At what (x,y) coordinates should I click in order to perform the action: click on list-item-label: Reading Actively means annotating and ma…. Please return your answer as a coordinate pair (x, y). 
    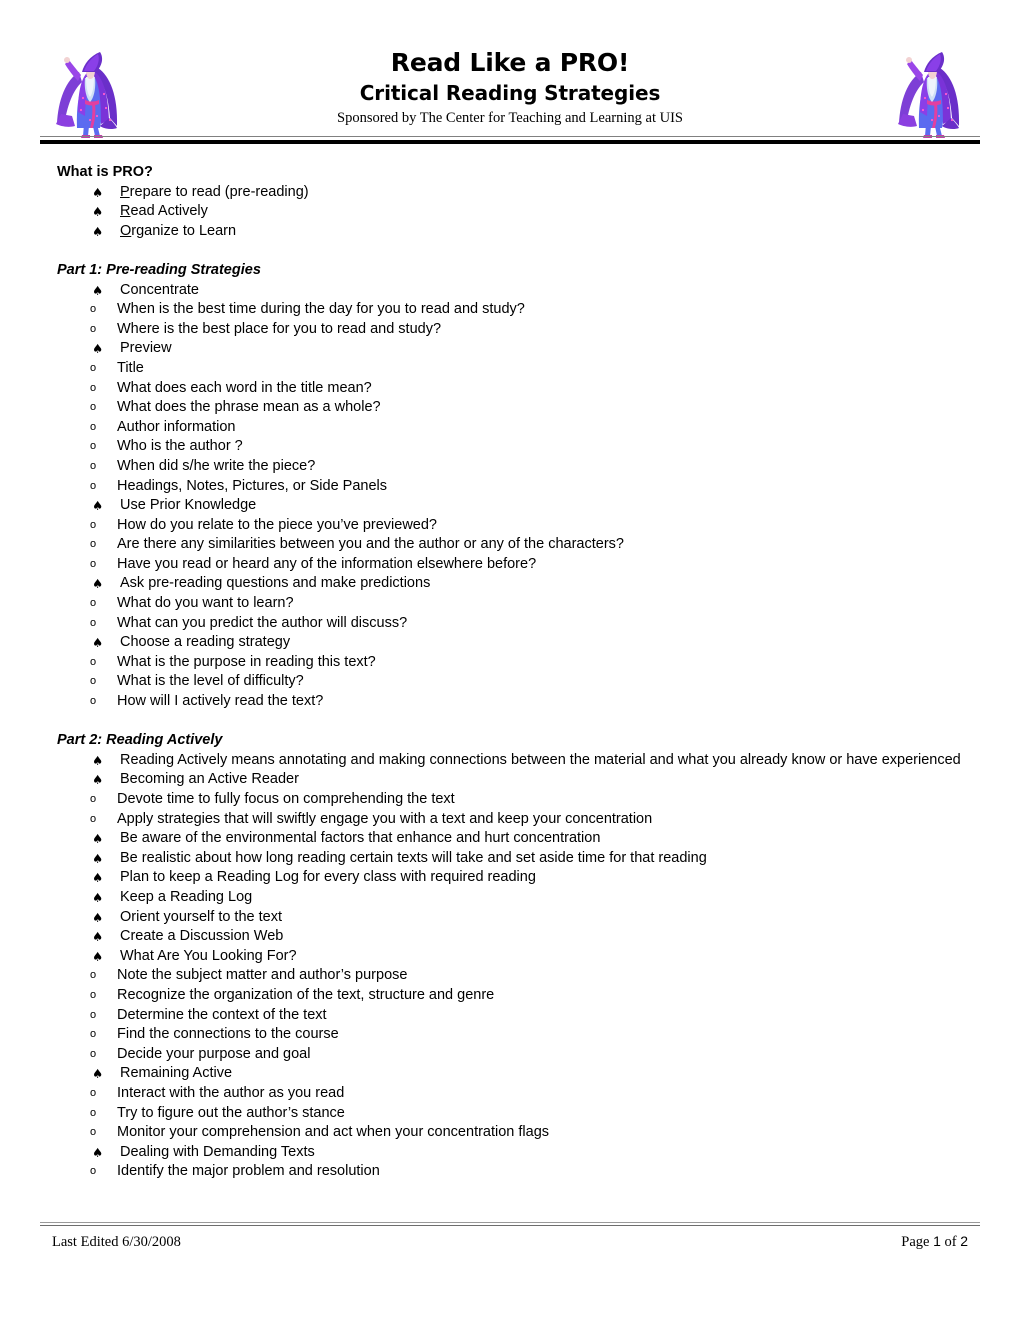
    Looking at the image, I should click on (540, 759).